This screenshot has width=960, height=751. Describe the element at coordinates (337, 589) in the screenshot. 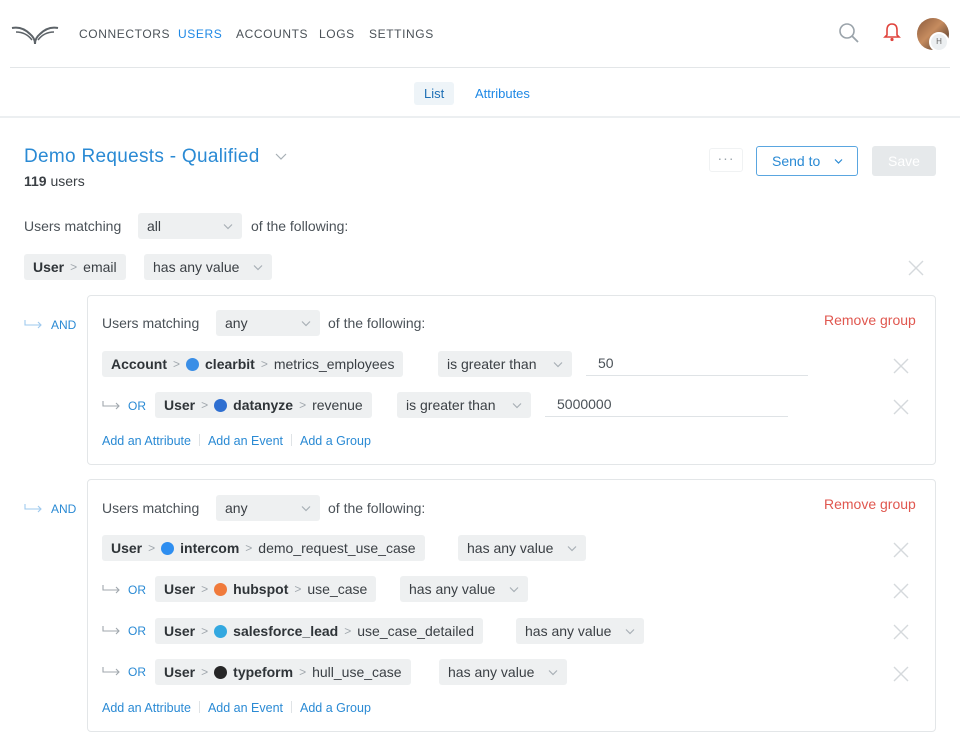

I see `attribute-label: use_case` at that location.